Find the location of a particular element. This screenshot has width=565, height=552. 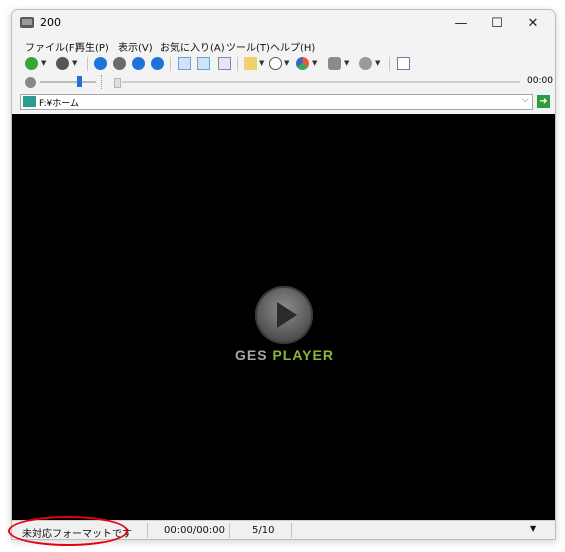

back-icon is located at coordinates (31, 63).